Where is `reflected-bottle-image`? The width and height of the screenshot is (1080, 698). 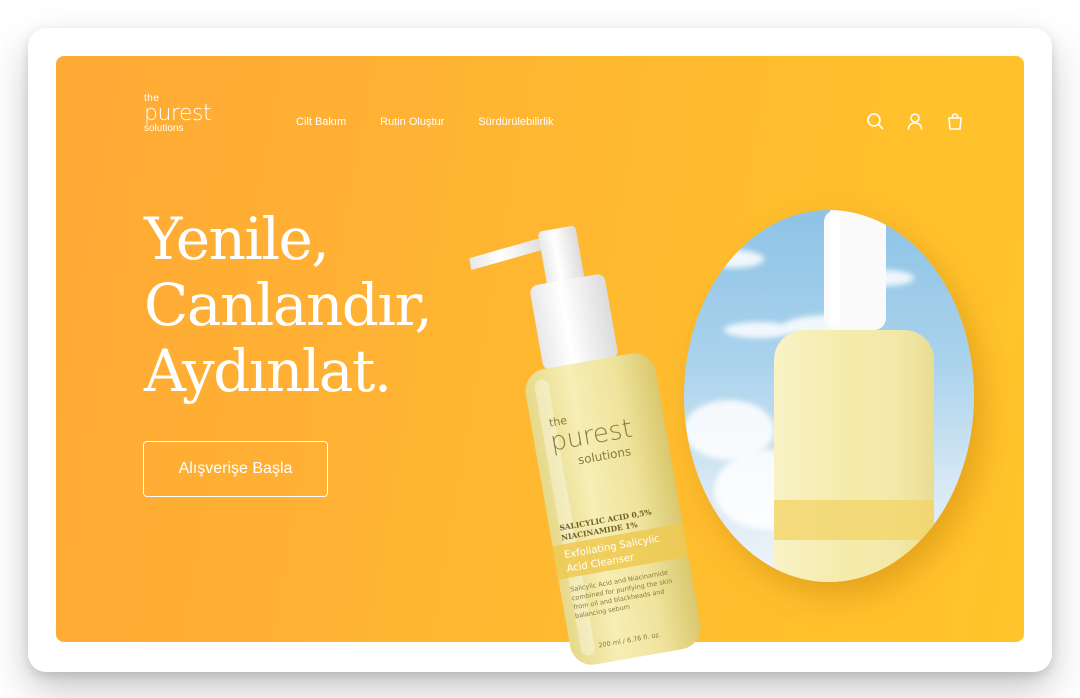 reflected-bottle-image is located at coordinates (854, 396).